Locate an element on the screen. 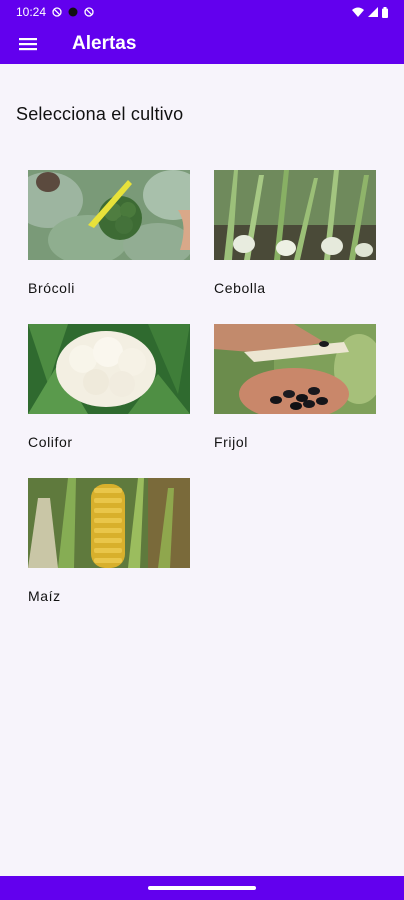 Image resolution: width=404 pixels, height=900 pixels. crop-card-cebolla: Cebolla is located at coordinates (295, 240).